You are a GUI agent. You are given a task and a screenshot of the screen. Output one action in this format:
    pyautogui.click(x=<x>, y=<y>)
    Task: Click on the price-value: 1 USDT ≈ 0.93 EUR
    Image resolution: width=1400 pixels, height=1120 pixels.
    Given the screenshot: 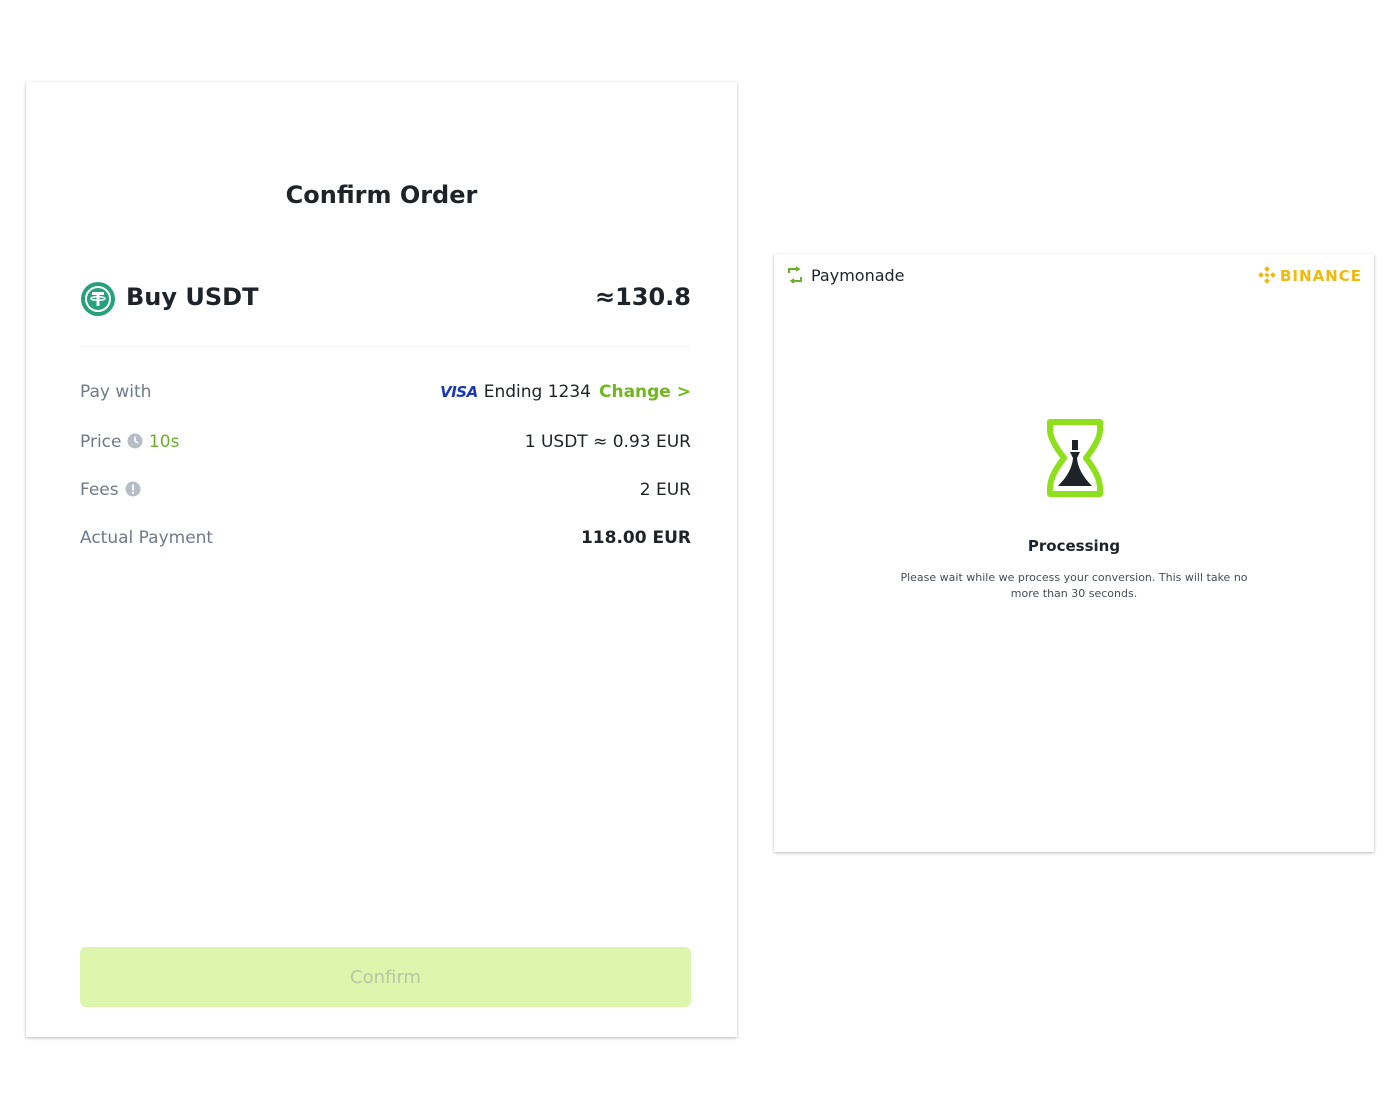 What is the action you would take?
    pyautogui.click(x=607, y=442)
    